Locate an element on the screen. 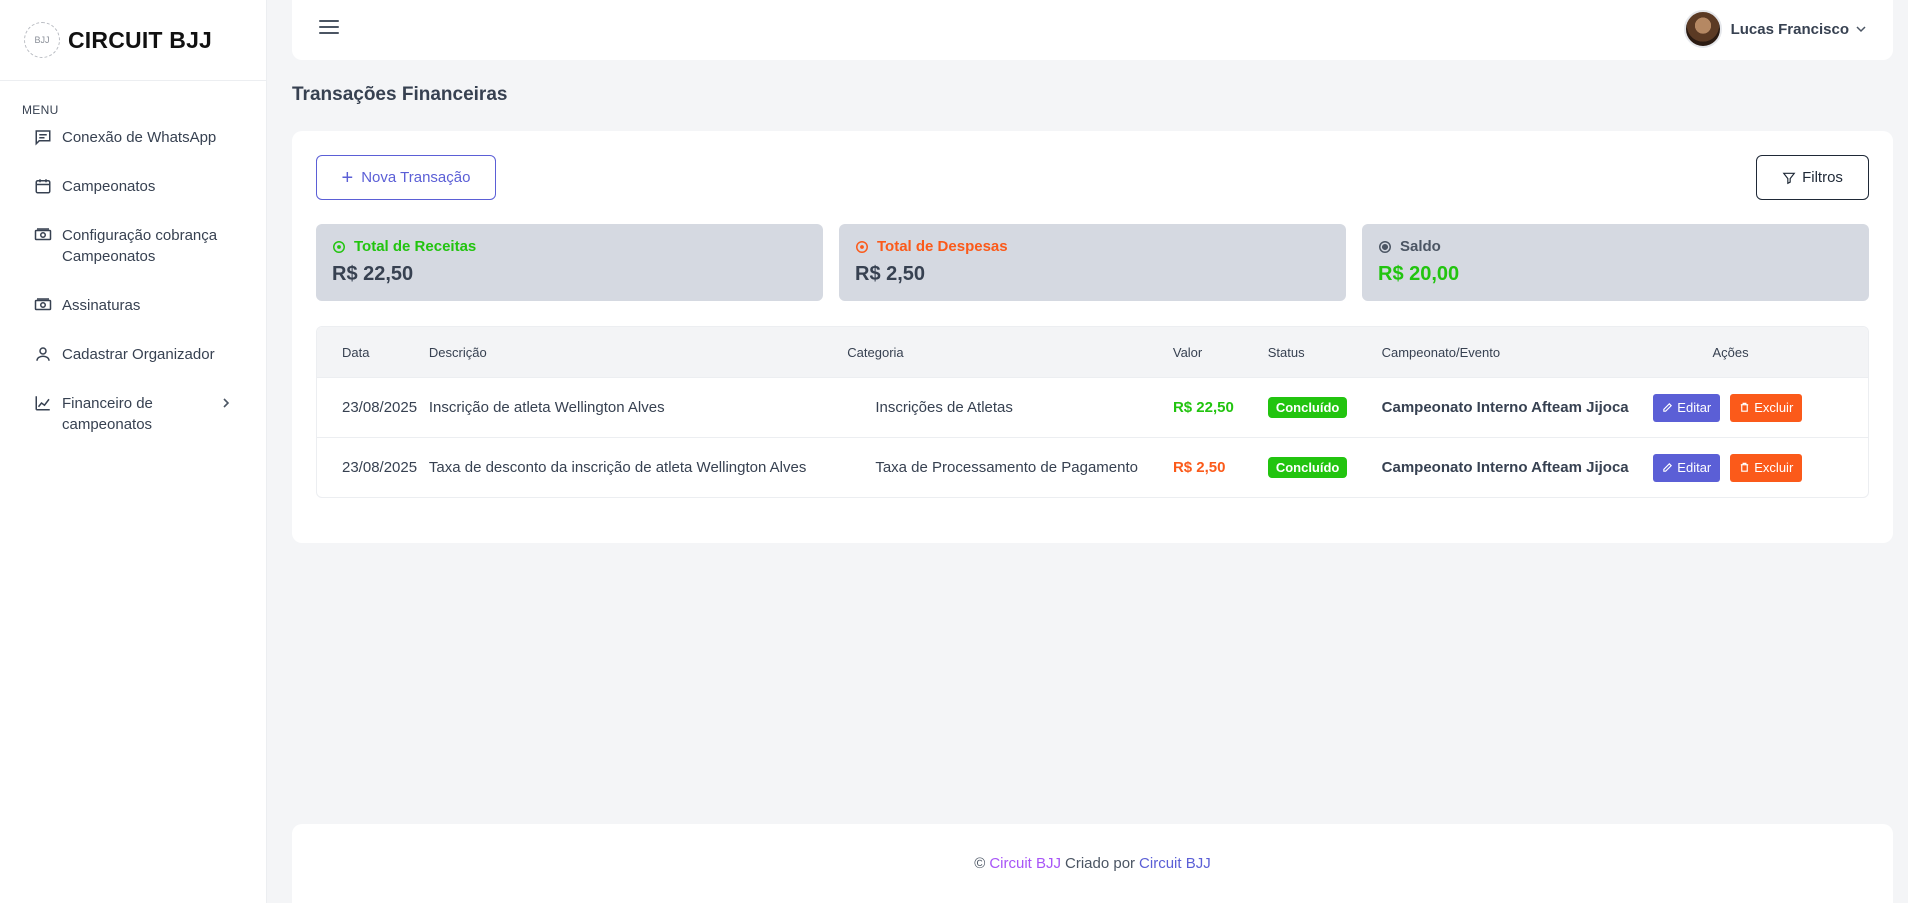 Image resolution: width=1908 pixels, height=903 pixels. footer: © Circuit BJJ Criado por Circuit BJJ is located at coordinates (1092, 863).